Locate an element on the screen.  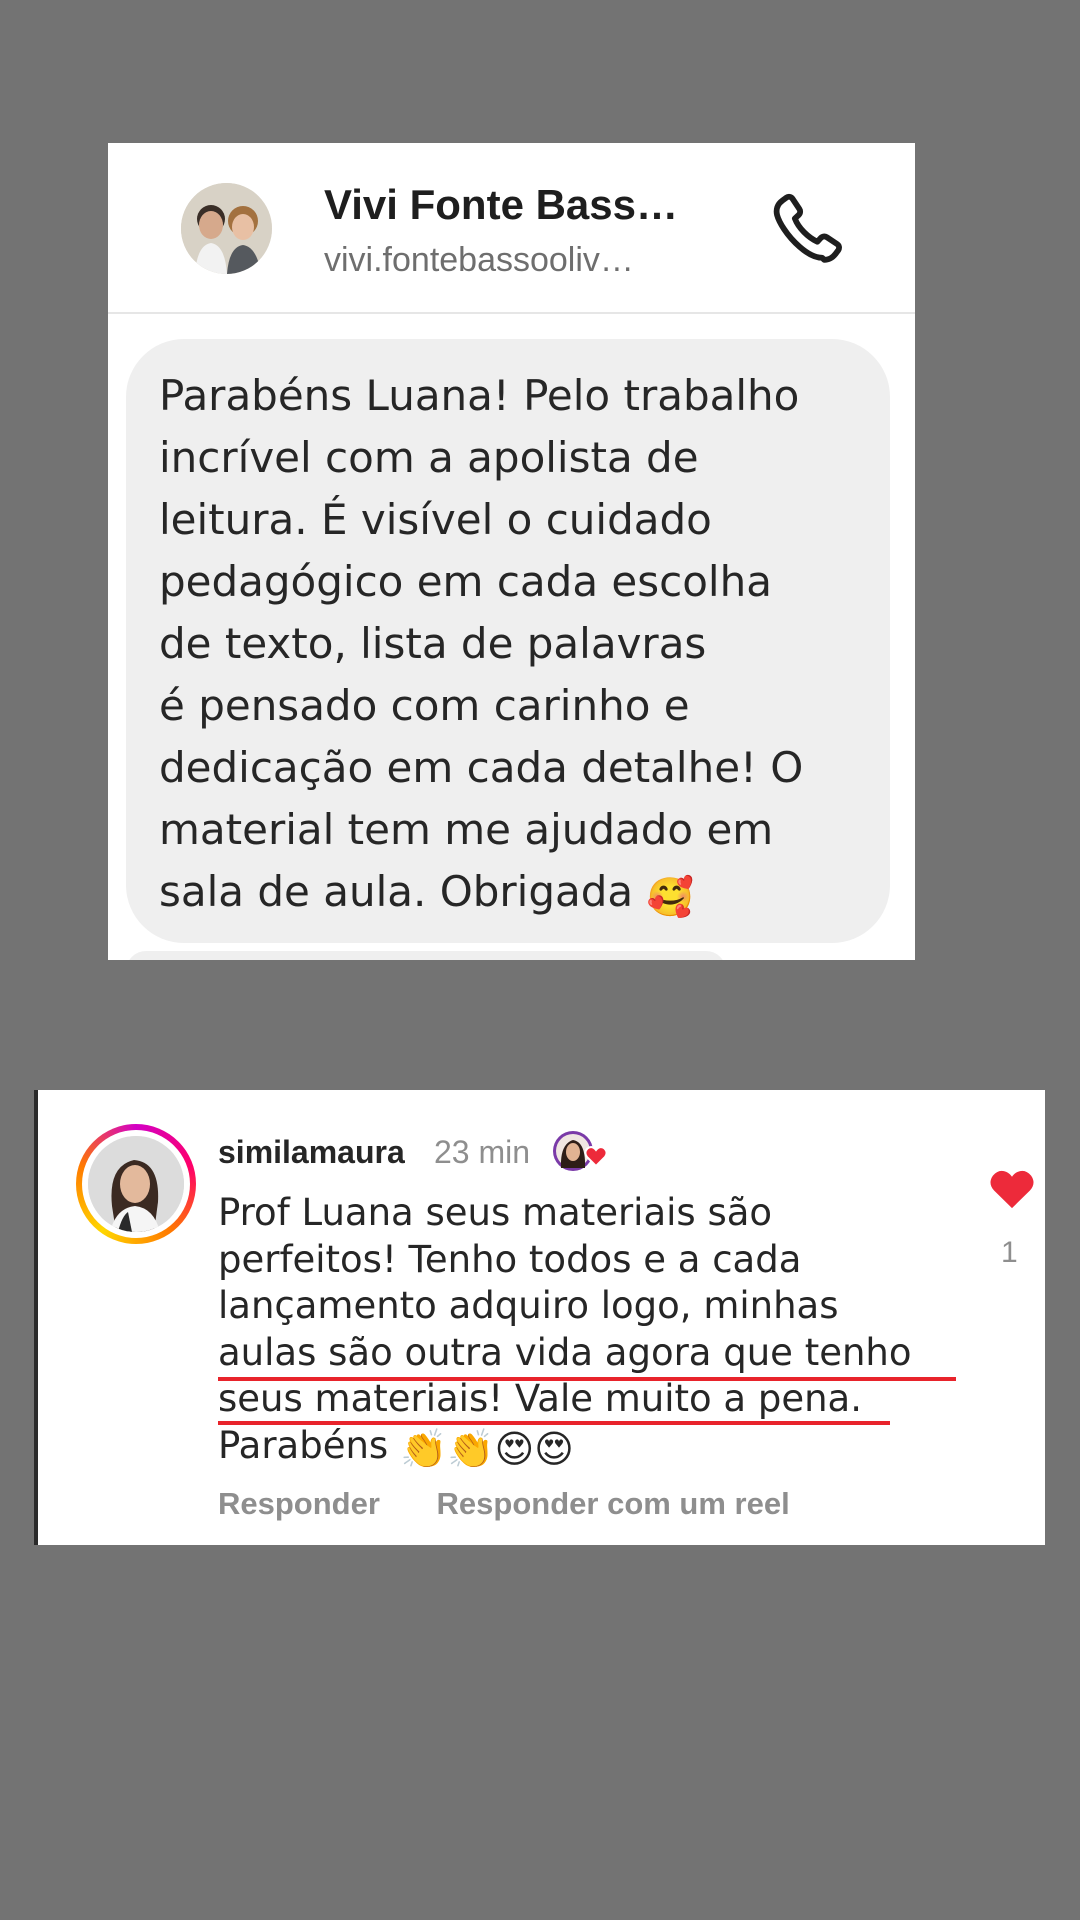
avatar-gap is located at coordinates (136, 1184).